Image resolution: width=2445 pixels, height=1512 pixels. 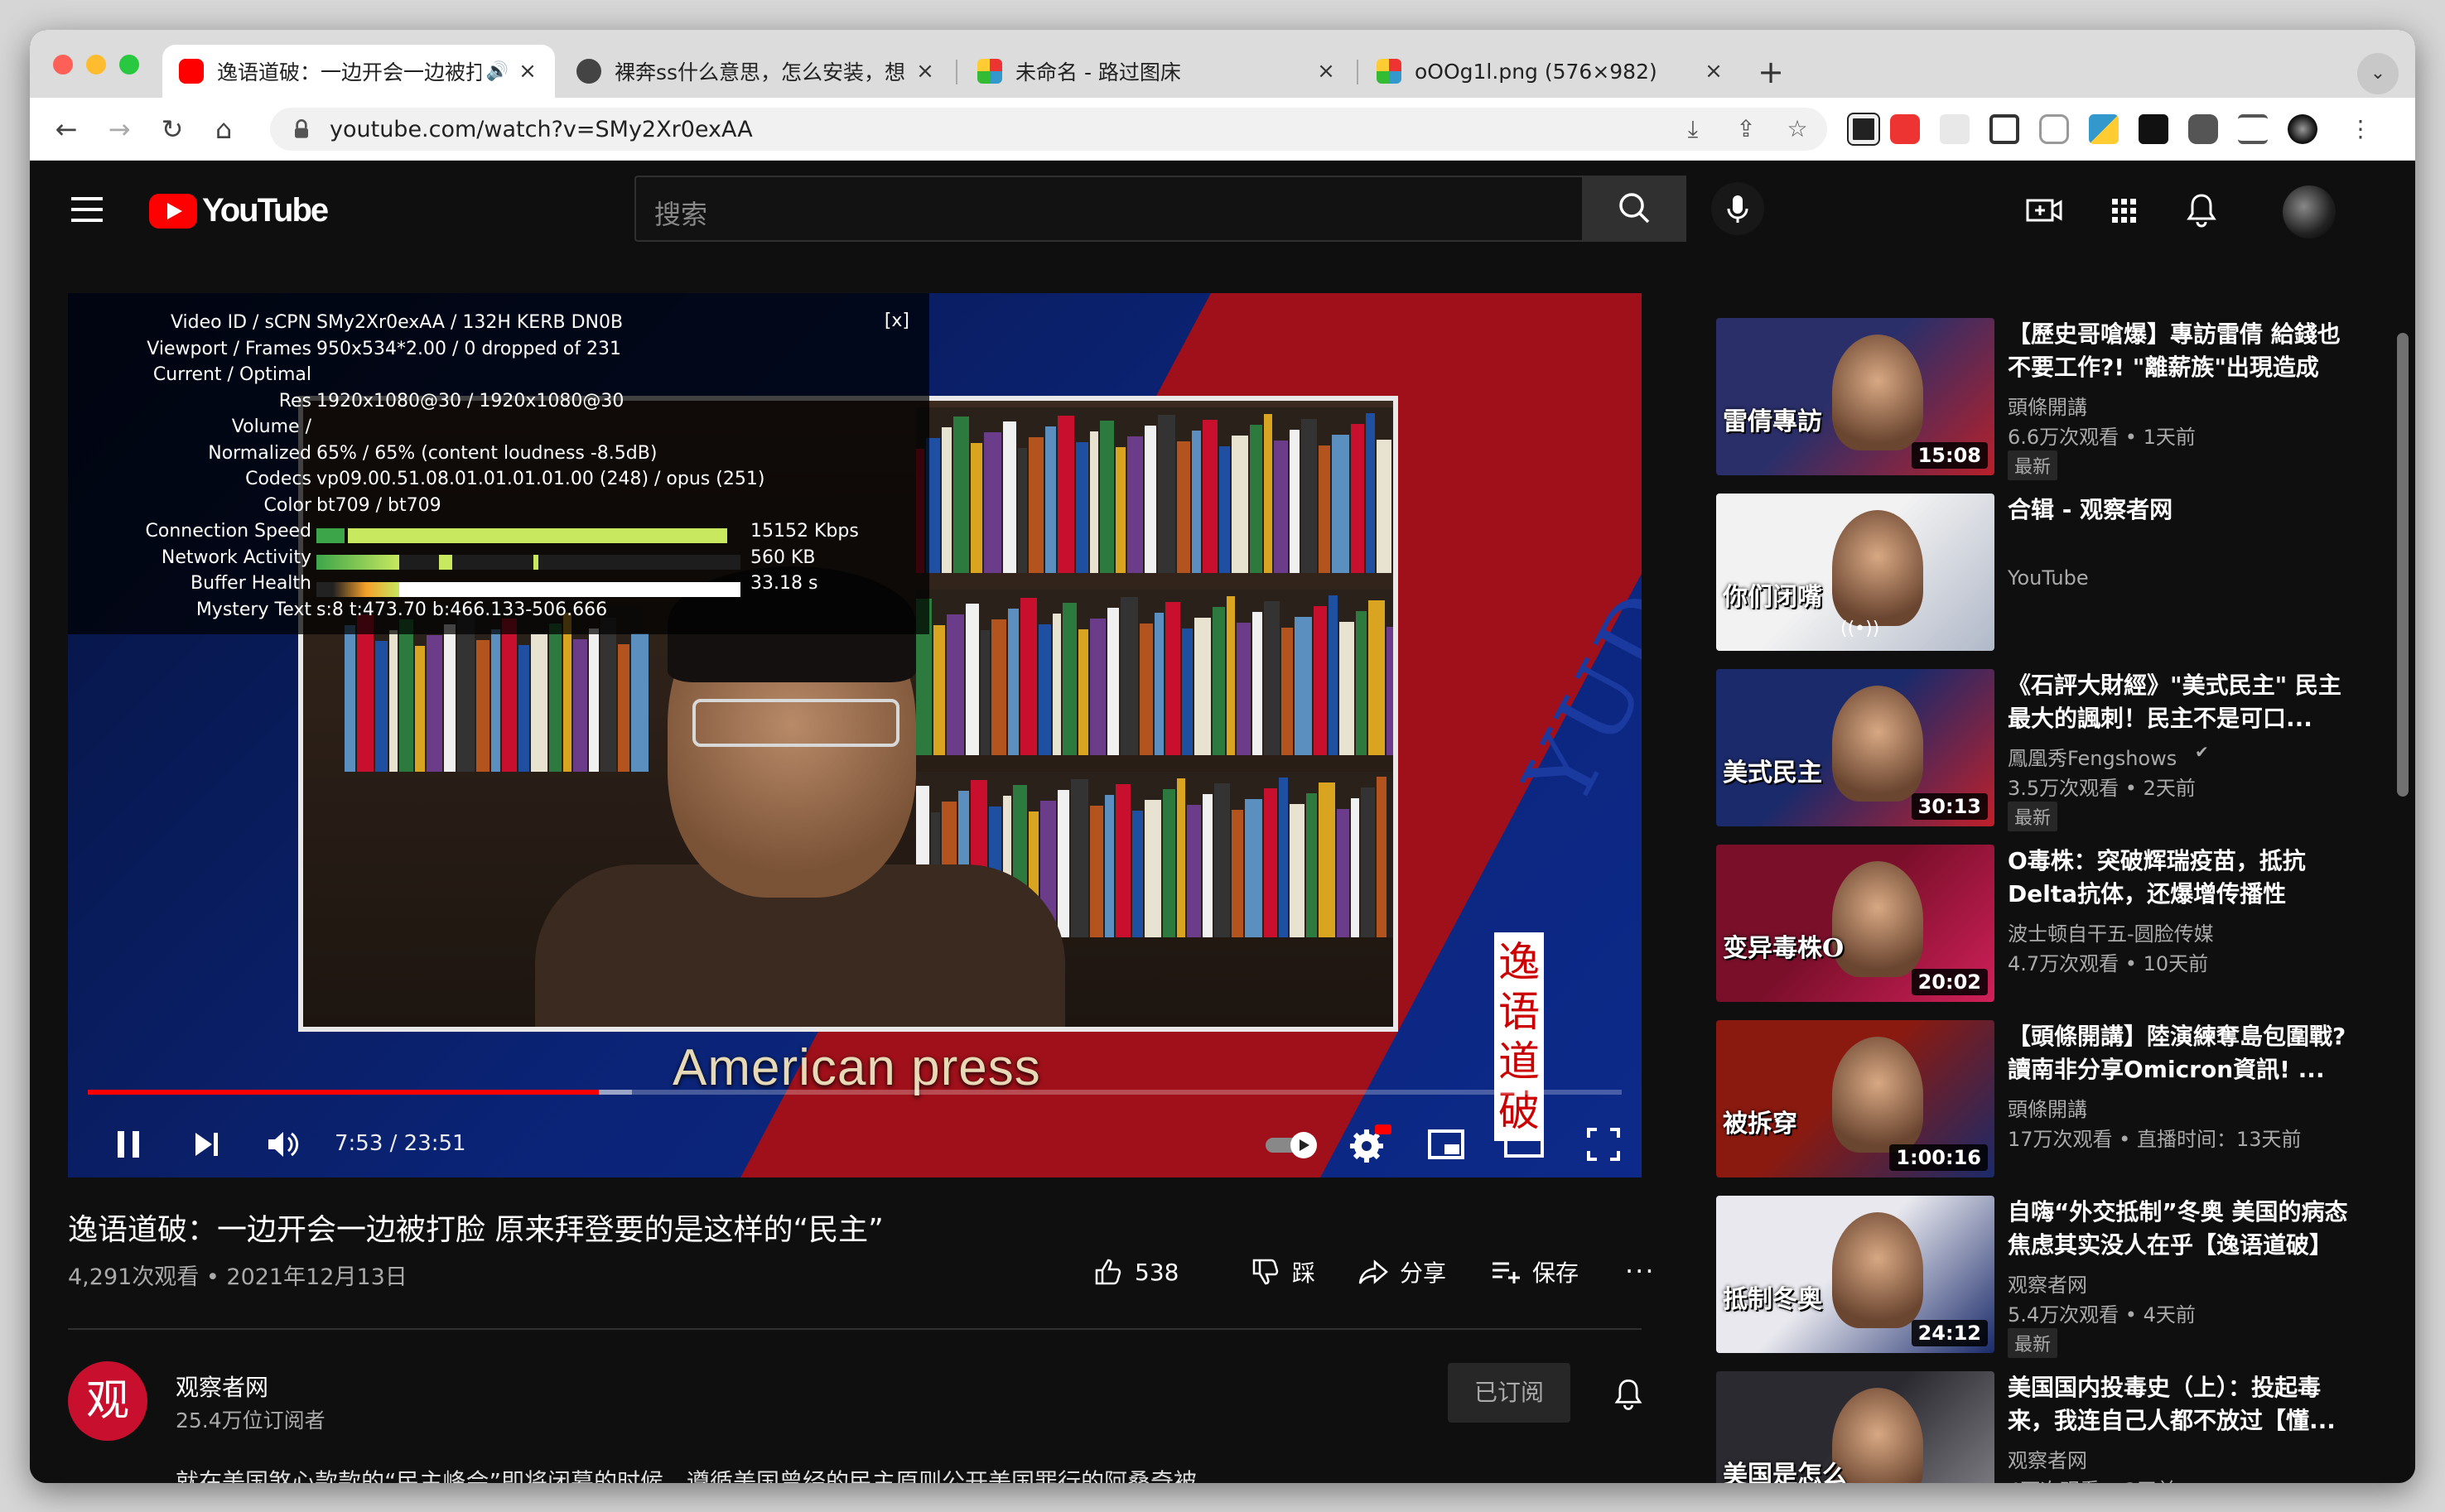 I want to click on like-button: 538, so click(x=1135, y=1272).